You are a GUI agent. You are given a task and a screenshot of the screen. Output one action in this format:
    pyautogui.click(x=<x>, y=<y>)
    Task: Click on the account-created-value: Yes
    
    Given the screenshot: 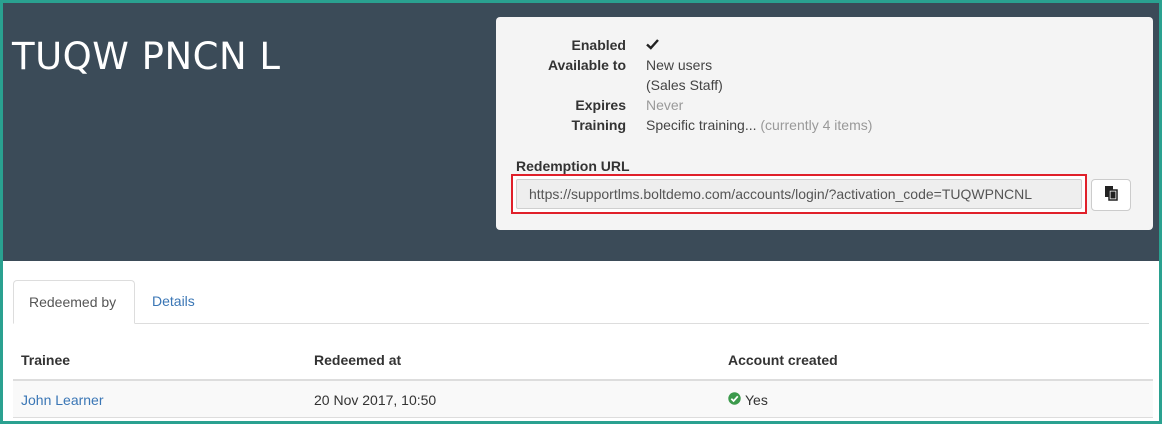 What is the action you would take?
    pyautogui.click(x=756, y=400)
    